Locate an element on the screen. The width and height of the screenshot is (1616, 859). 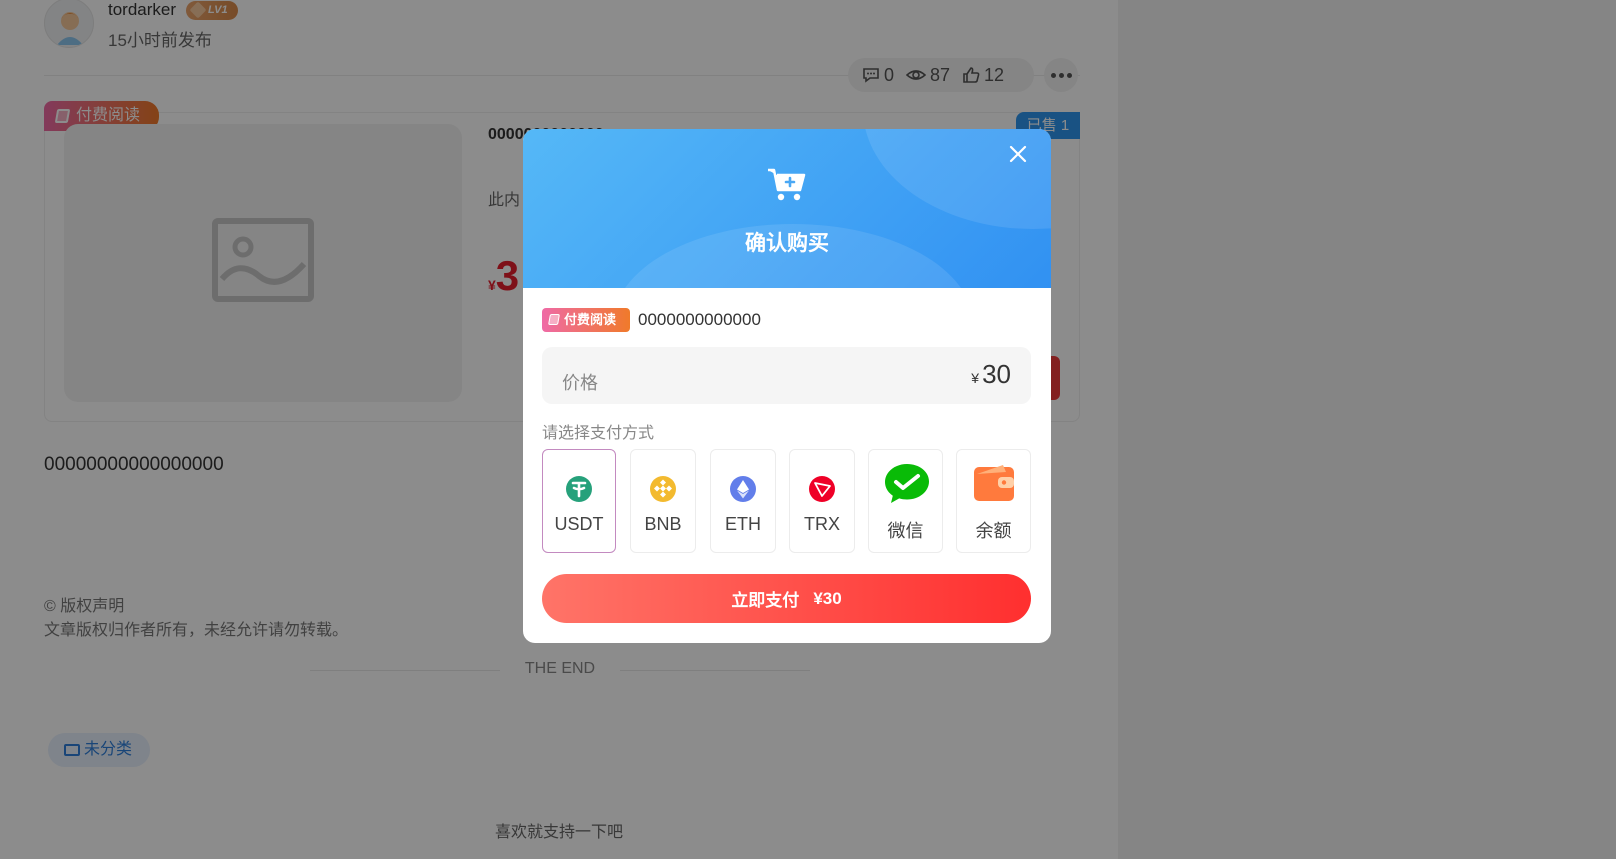
close-icon is located at coordinates (1018, 154).